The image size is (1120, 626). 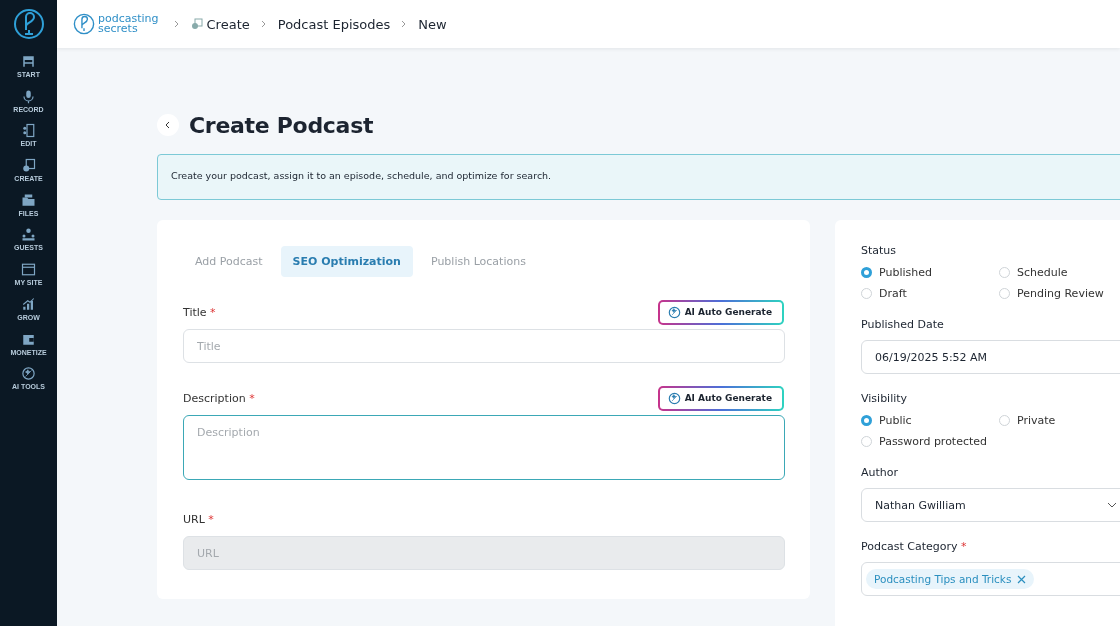 I want to click on chevron-left-icon, so click(x=168, y=125).